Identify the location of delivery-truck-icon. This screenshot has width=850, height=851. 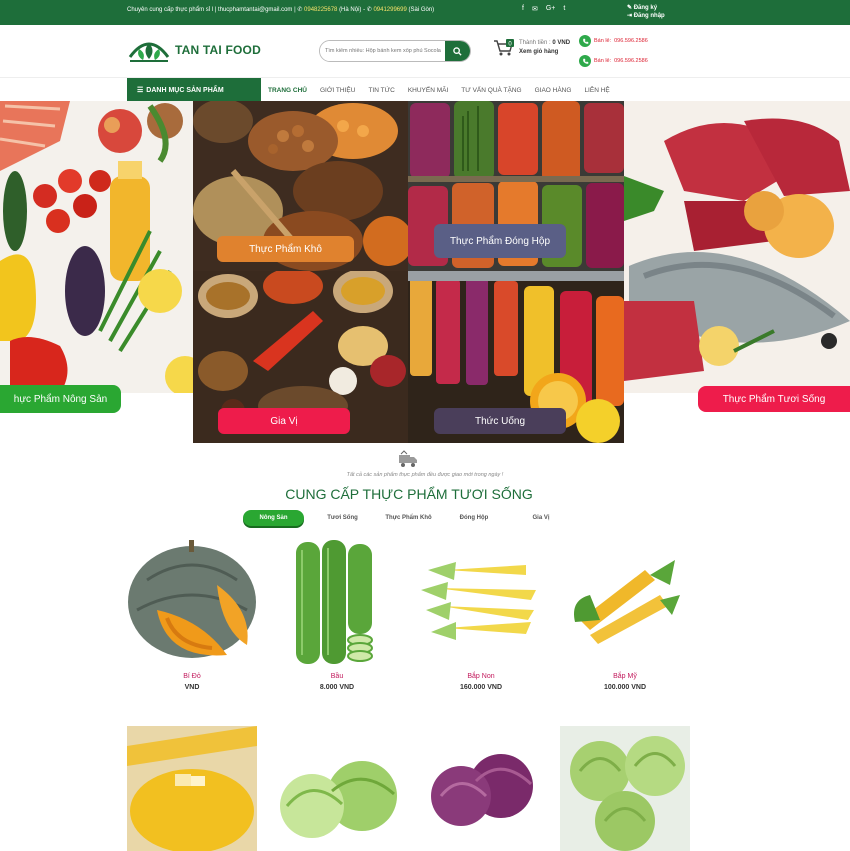
(408, 458).